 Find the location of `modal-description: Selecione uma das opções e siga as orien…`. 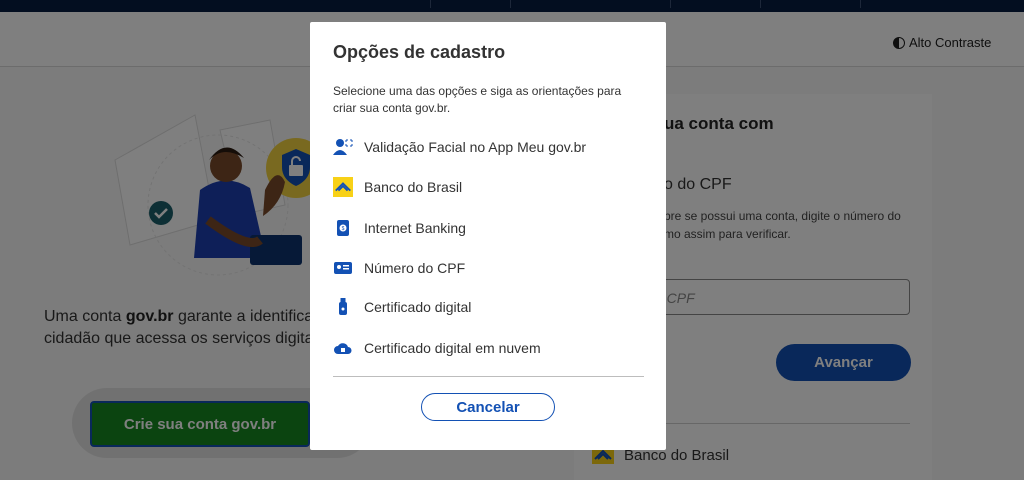

modal-description: Selecione uma das opções e siga as orien… is located at coordinates (477, 99).